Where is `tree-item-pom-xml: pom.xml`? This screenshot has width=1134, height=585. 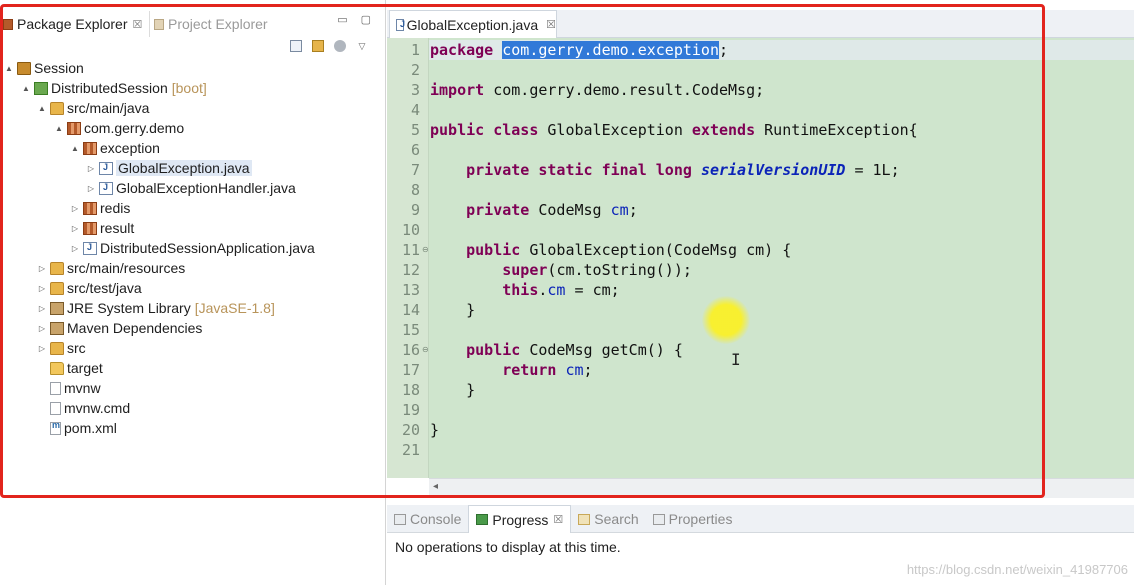 tree-item-pom-xml: pom.xml is located at coordinates (77, 428).